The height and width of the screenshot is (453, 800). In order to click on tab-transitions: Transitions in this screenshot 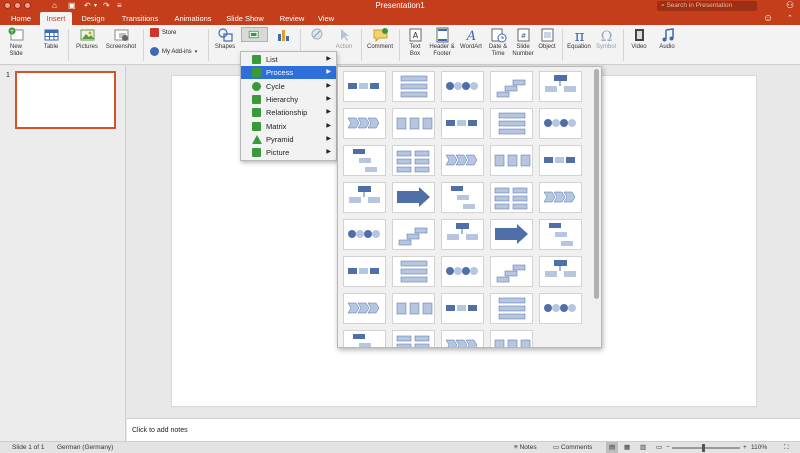, I will do `click(140, 18)`.